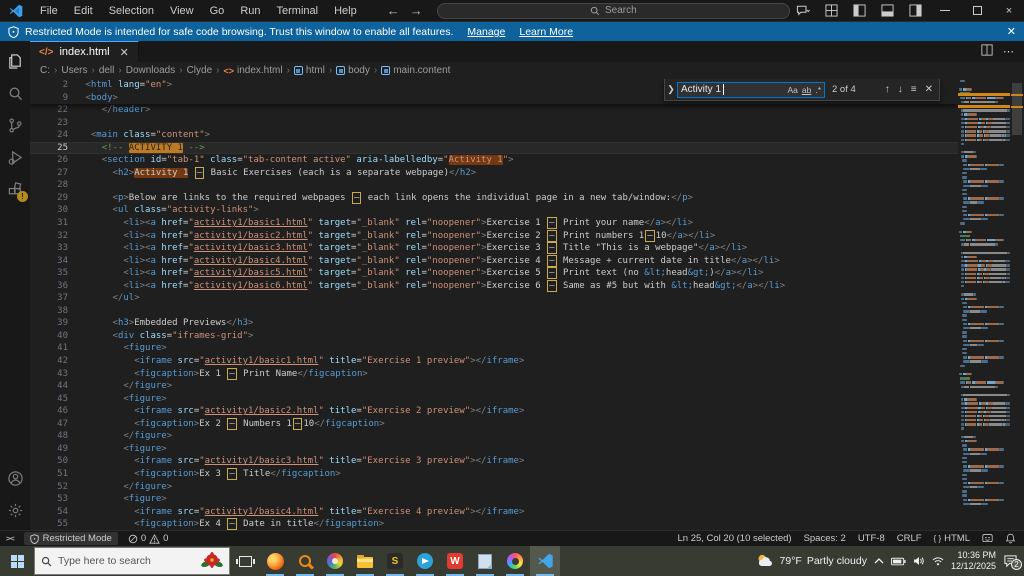 The image size is (1024, 576). I want to click on breadcrumb-item-clyde: Clyde, so click(200, 70).